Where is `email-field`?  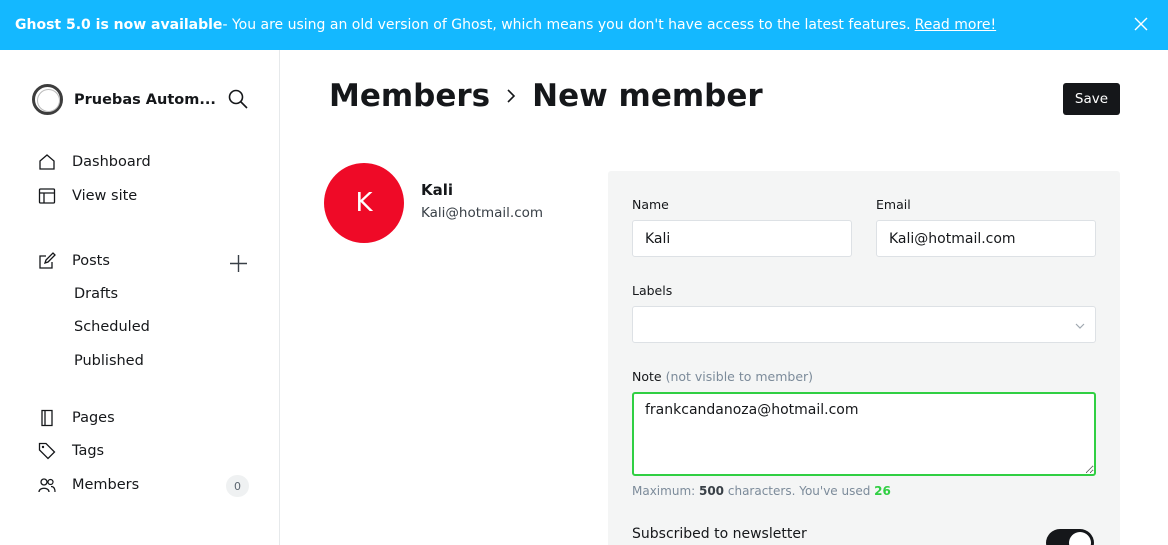 email-field is located at coordinates (986, 238).